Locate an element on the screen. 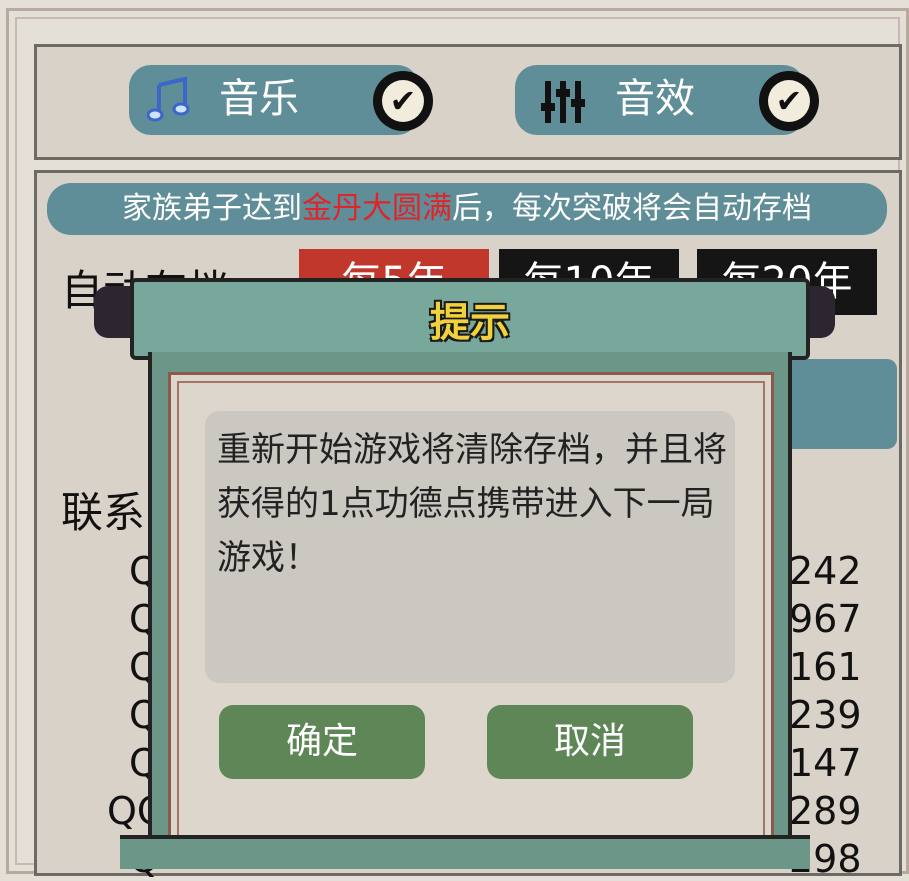 The height and width of the screenshot is (881, 909). sound-settings-panel: 音乐 ✔ 音效 ✔ is located at coordinates (468, 102).